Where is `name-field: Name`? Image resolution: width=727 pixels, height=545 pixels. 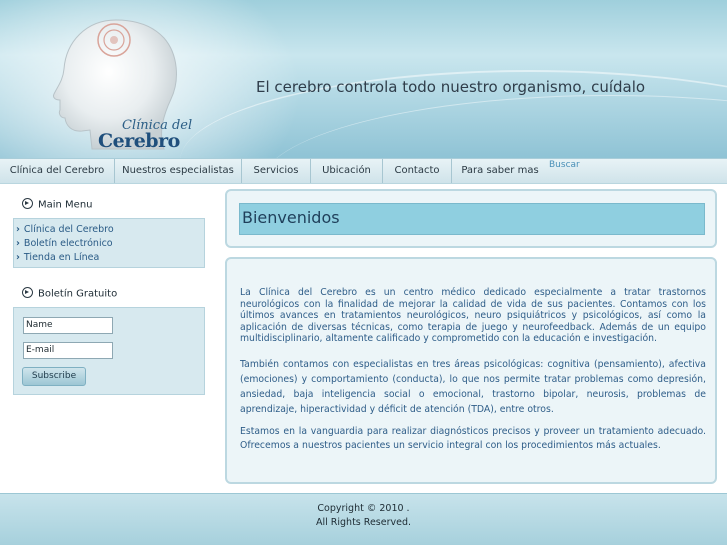
name-field: Name is located at coordinates (68, 325).